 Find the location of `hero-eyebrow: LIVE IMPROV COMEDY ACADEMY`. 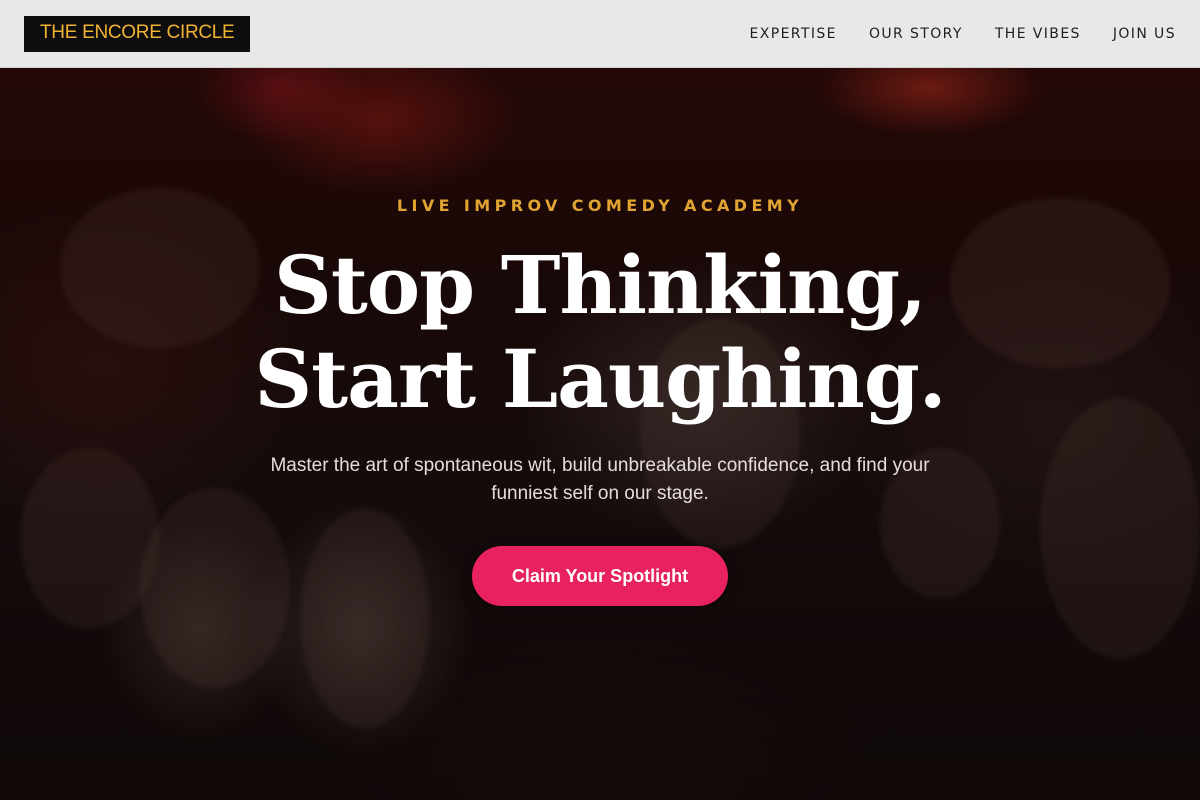

hero-eyebrow: LIVE IMPROV COMEDY ACADEMY is located at coordinates (600, 205).